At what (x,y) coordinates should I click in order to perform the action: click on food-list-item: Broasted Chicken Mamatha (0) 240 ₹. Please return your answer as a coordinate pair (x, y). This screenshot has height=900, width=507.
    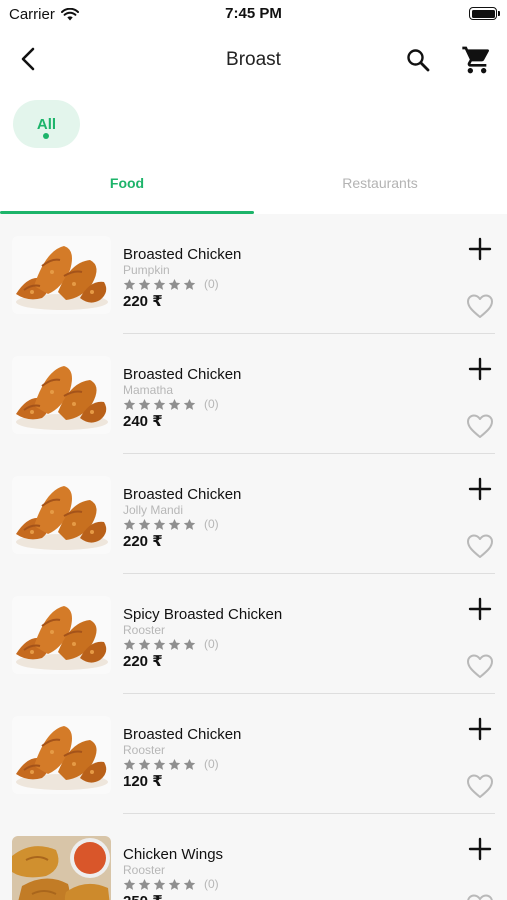
    Looking at the image, I should click on (253, 394).